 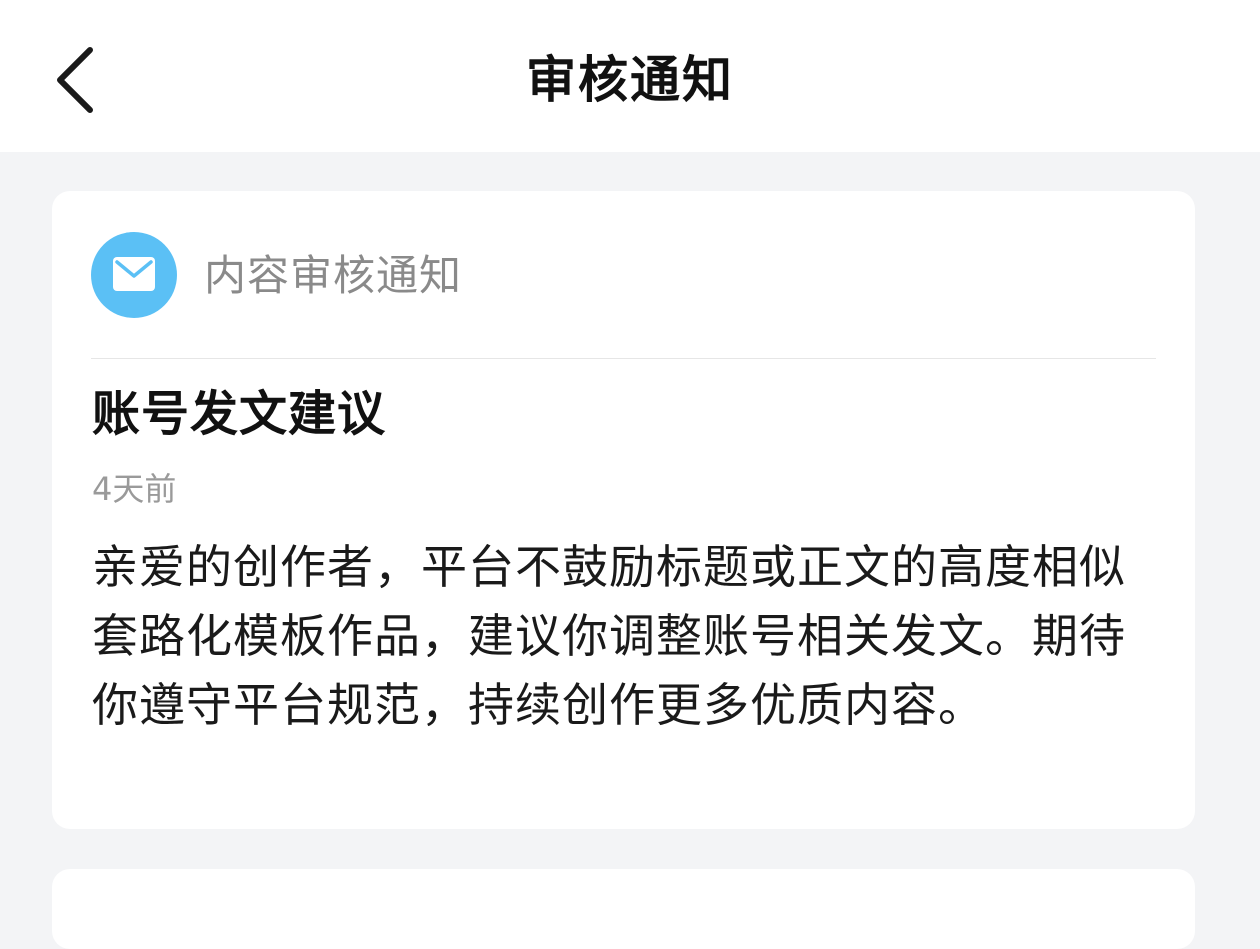 I want to click on mail-avatar, so click(x=134, y=275).